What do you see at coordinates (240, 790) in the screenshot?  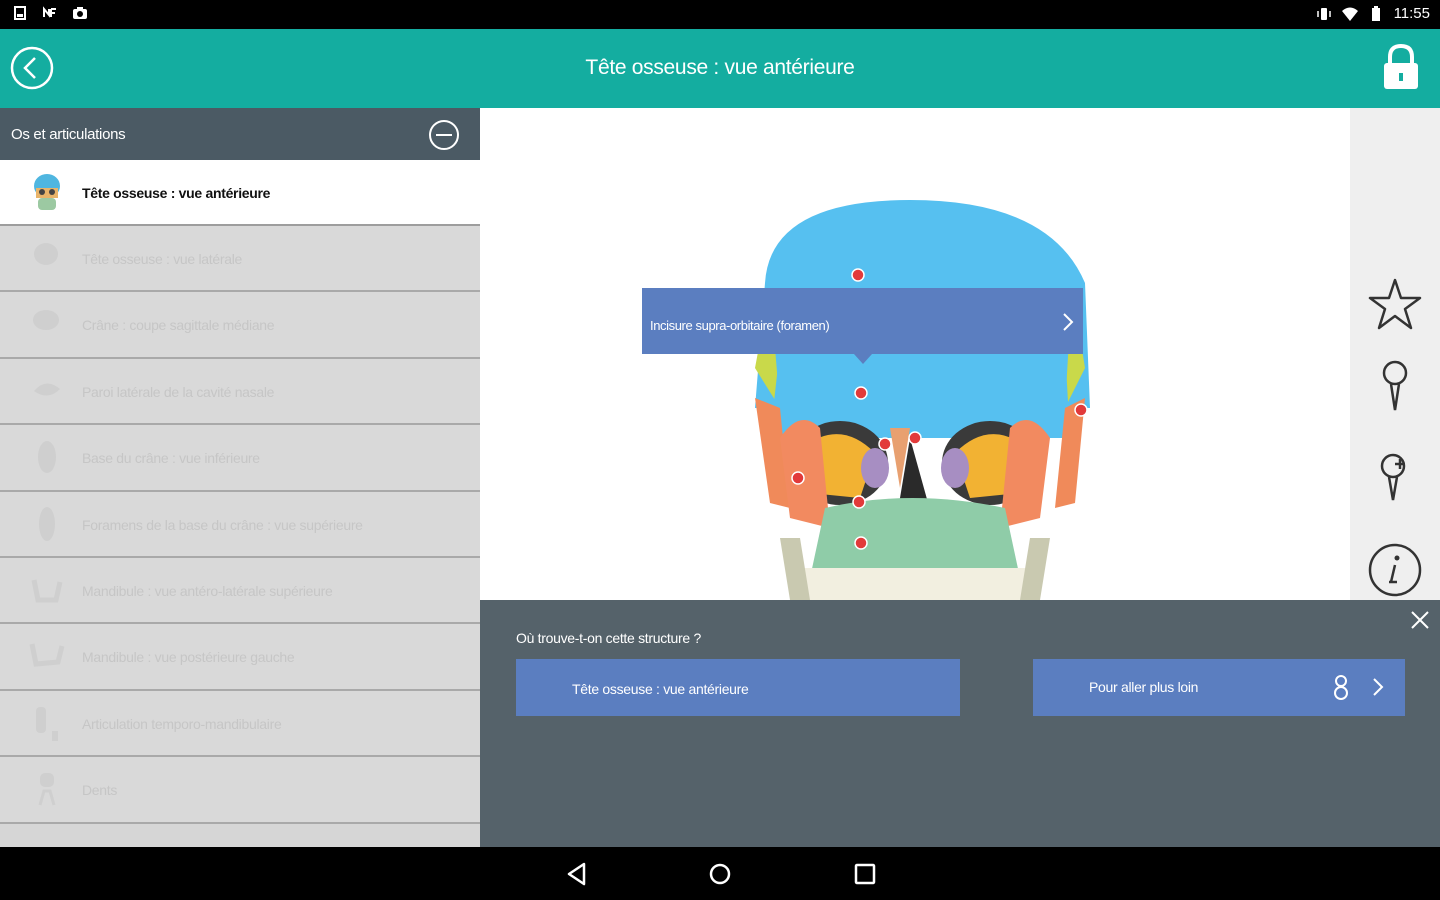 I see `sidebar-item-dents: Dents` at bounding box center [240, 790].